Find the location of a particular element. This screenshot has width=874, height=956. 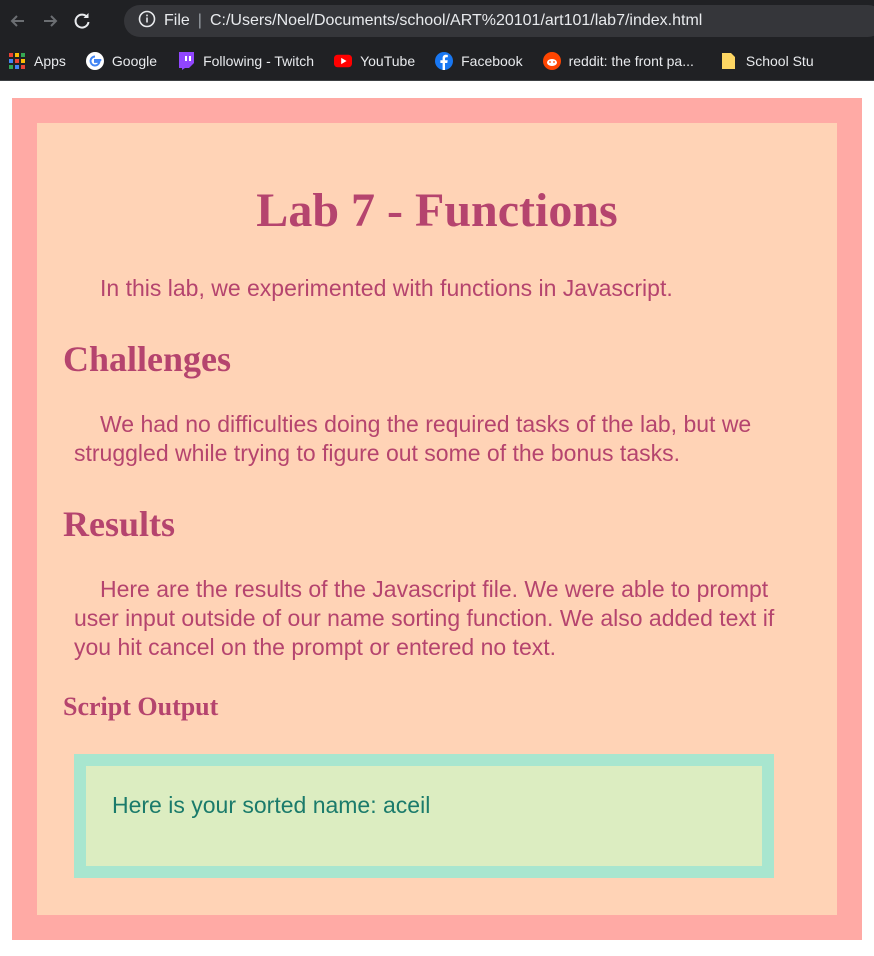

youtube-icon is located at coordinates (343, 61).